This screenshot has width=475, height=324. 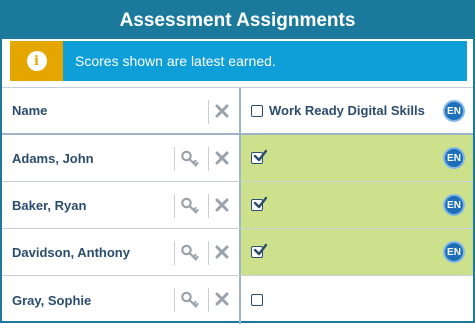 I want to click on assessment-header-label: Work Ready Digital Skills, so click(x=347, y=110).